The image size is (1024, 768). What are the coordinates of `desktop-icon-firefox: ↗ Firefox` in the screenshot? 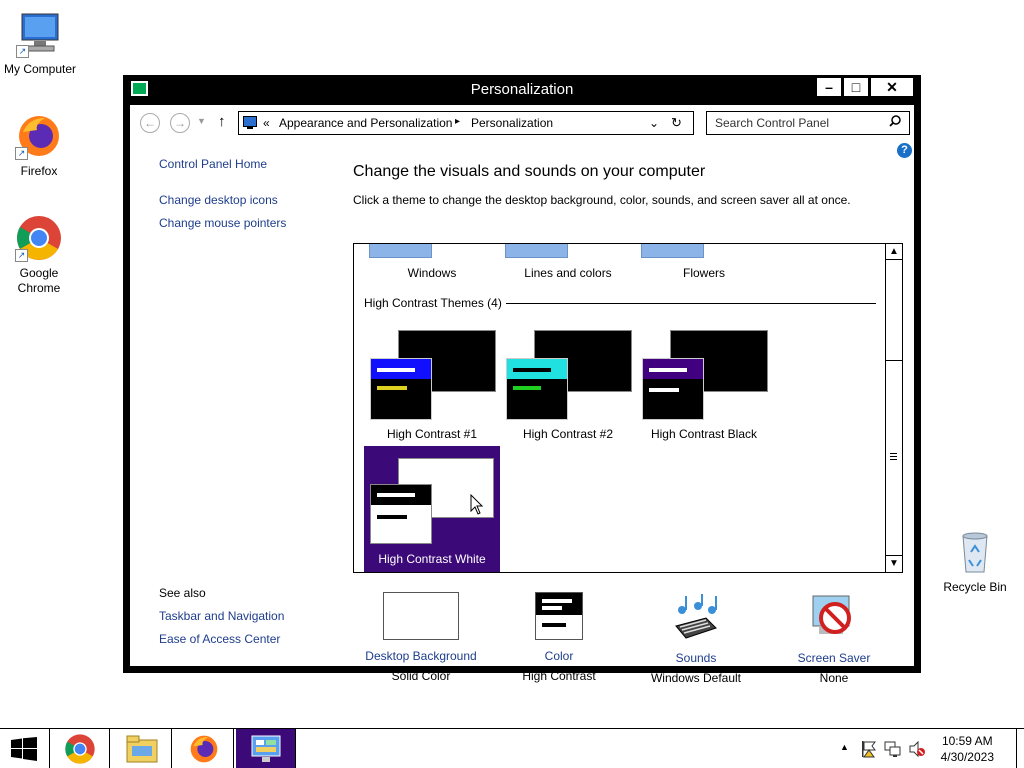 It's located at (39, 145).